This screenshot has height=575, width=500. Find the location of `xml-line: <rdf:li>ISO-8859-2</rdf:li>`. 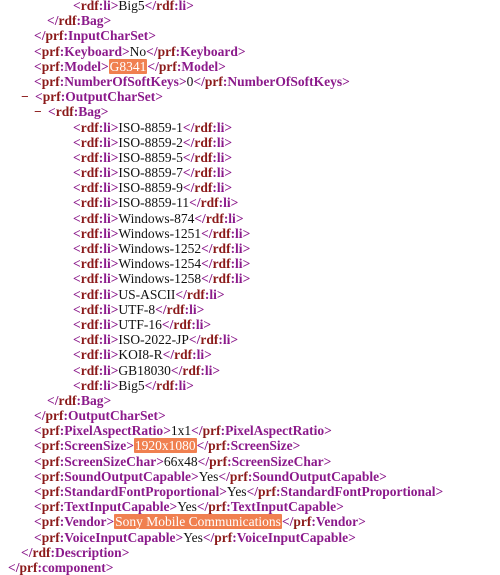

xml-line: <rdf:li>ISO-8859-2</rdf:li> is located at coordinates (250, 142).